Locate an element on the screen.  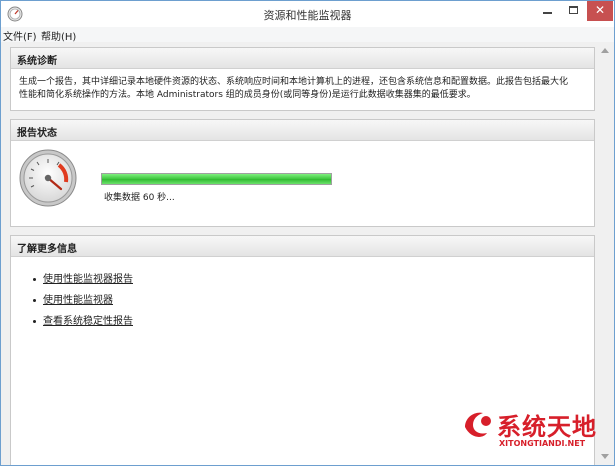
link-perf-monitor-report: 使用性能监视器报告 is located at coordinates (88, 279).